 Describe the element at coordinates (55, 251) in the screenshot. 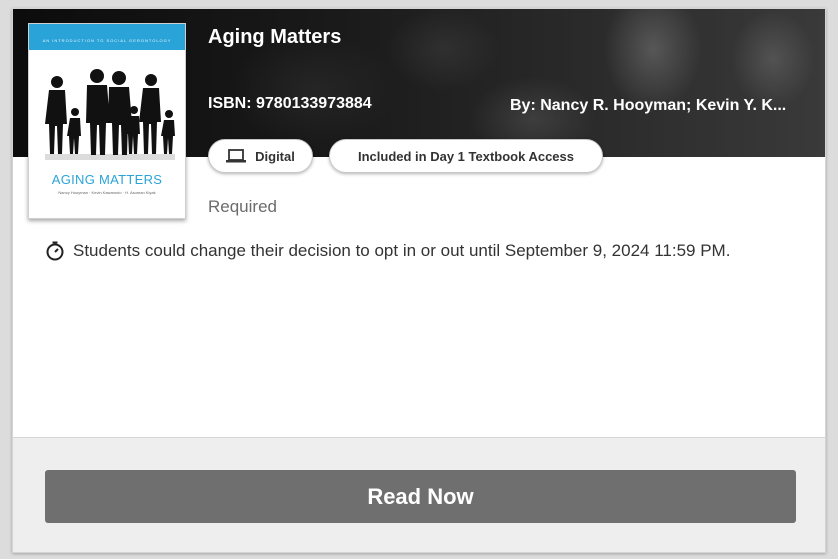

I see `timer-icon` at that location.